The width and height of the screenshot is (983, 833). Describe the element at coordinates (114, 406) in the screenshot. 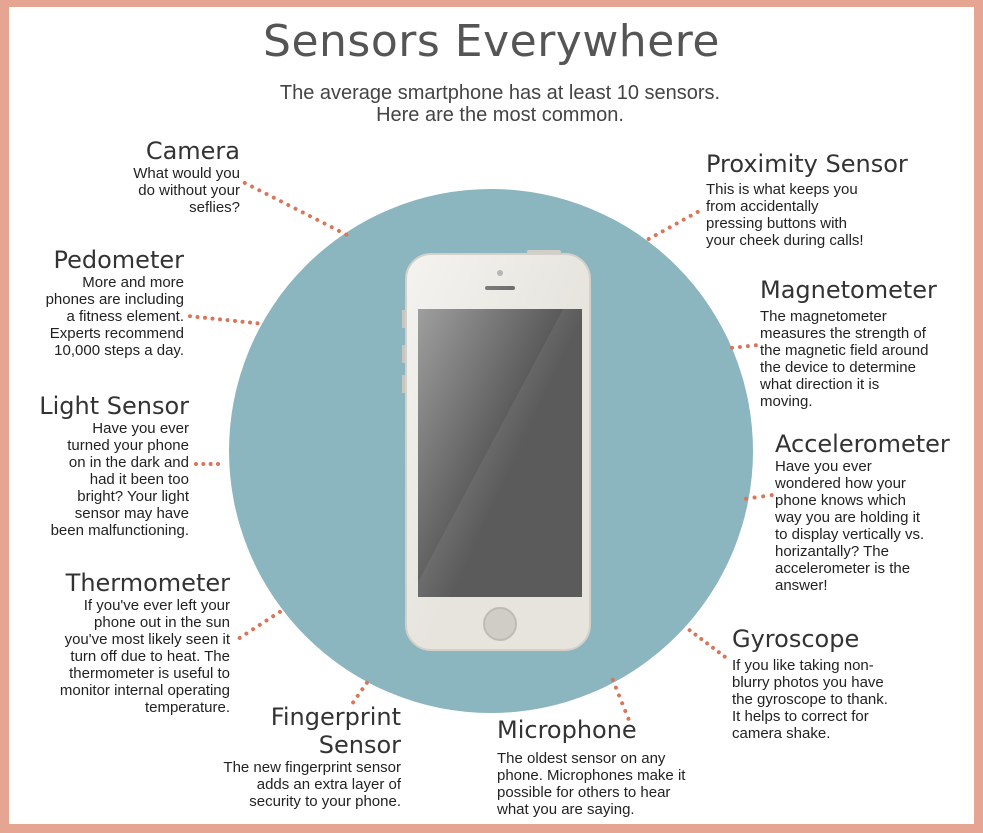

I see `sensor-name: Light Sensor` at that location.